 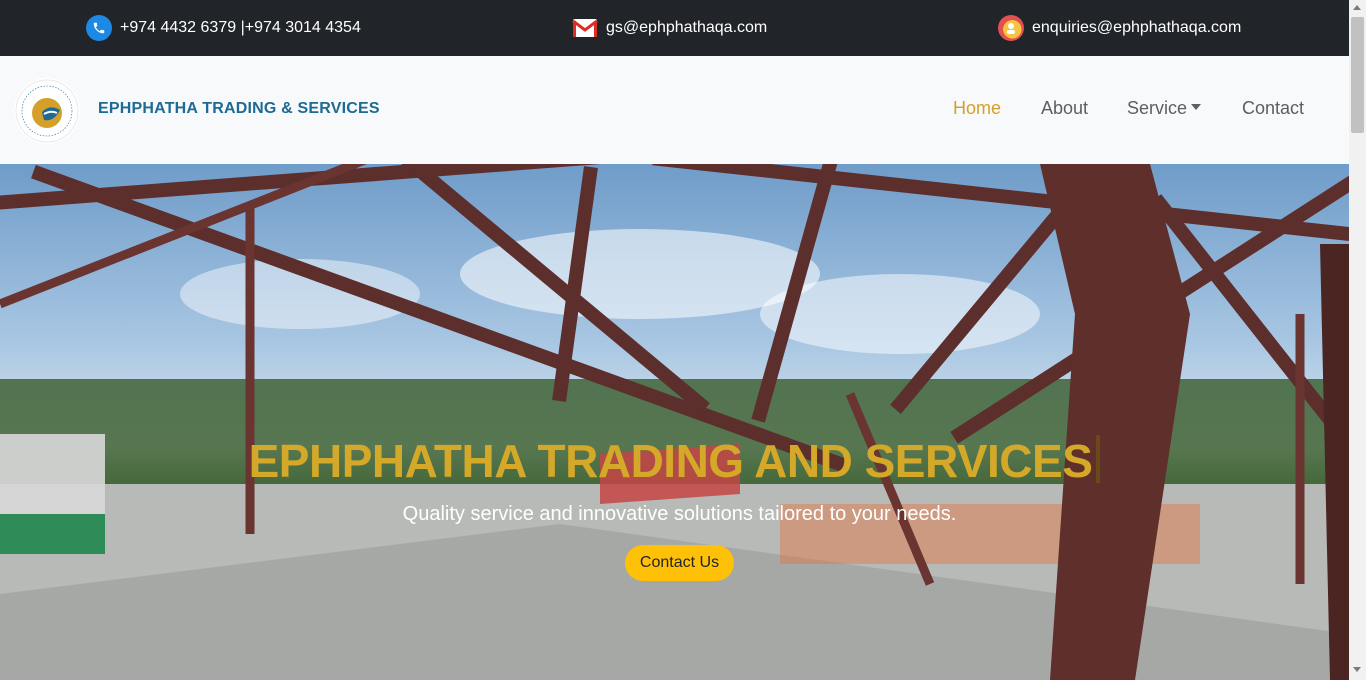 I want to click on page-scrollbar, so click(x=1357, y=340).